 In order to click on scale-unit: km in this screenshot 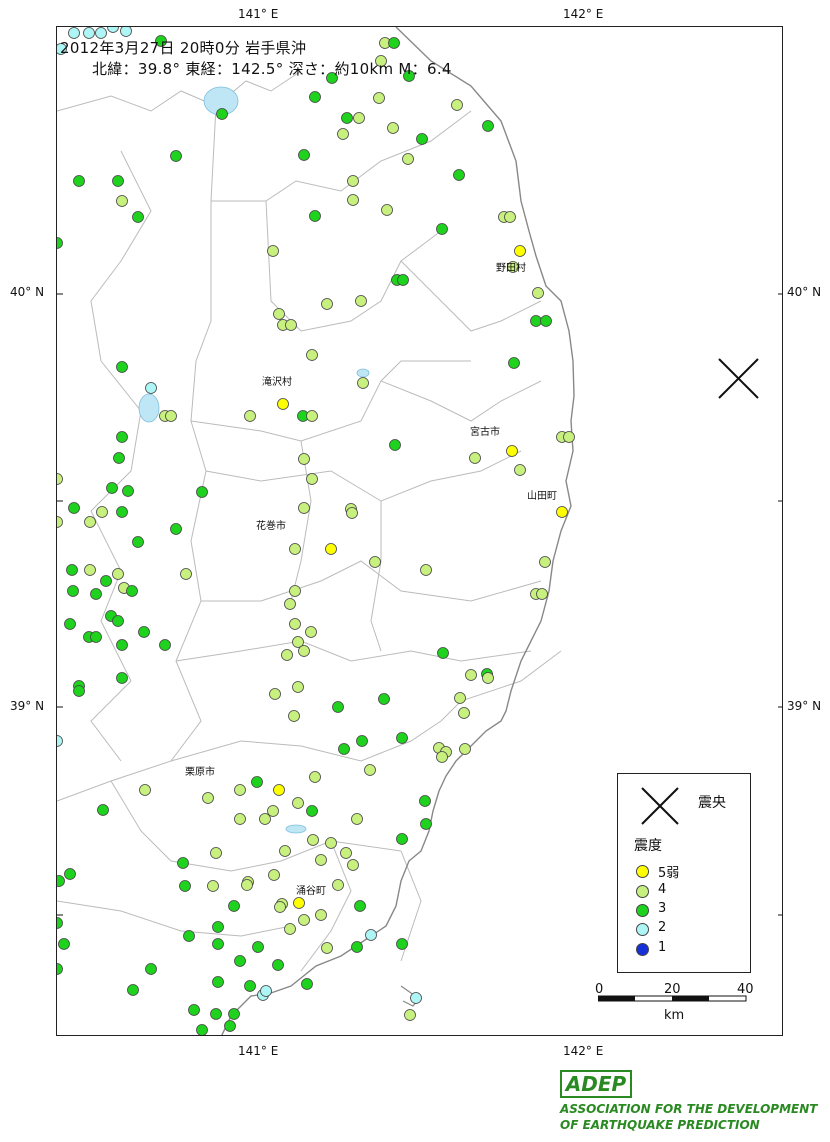, I will do `click(674, 1015)`.